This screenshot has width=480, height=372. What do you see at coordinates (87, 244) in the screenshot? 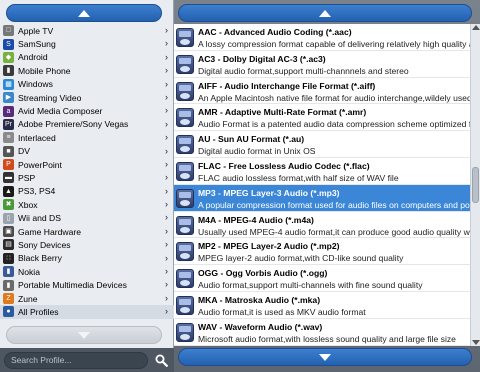
I see `profile-category-item: ▤ Sony Devices ›` at bounding box center [87, 244].